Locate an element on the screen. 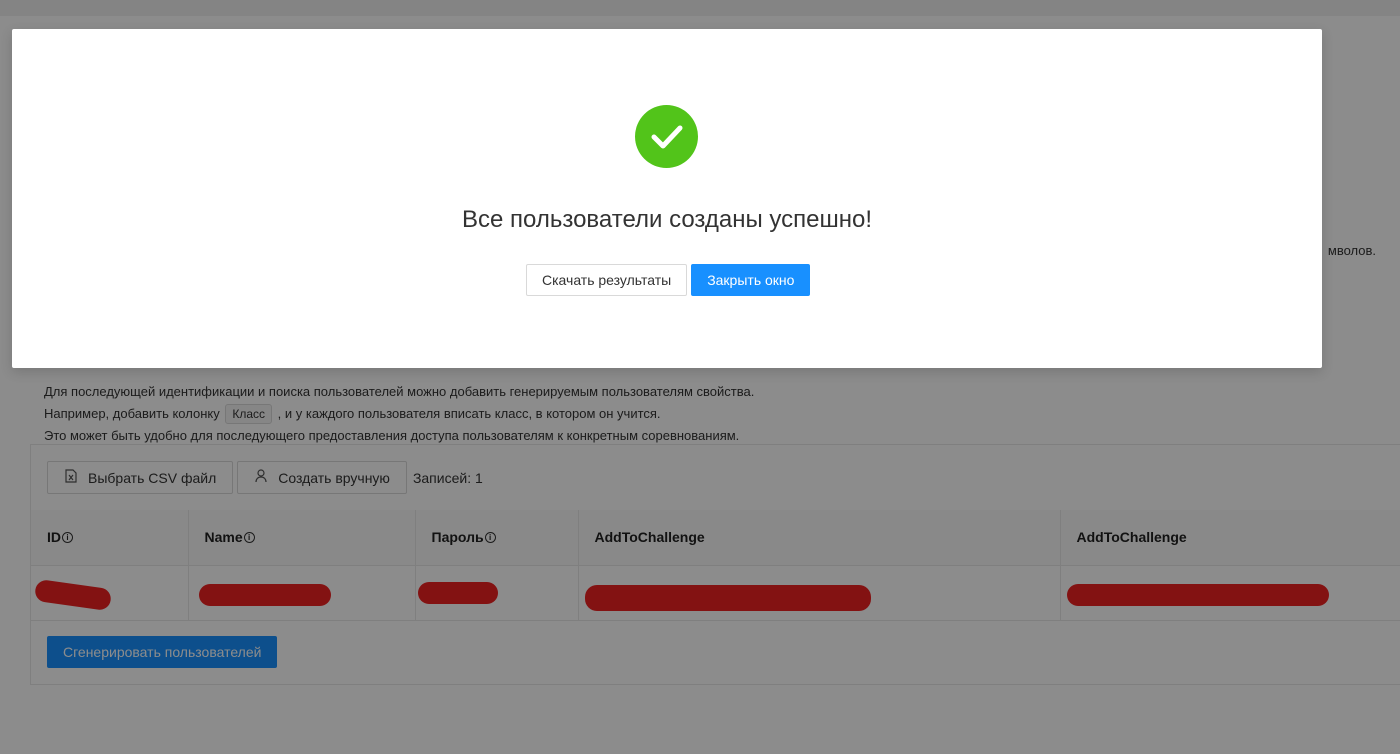 This screenshot has height=754, width=1400. close-window-button: Закрыть окно is located at coordinates (751, 280).